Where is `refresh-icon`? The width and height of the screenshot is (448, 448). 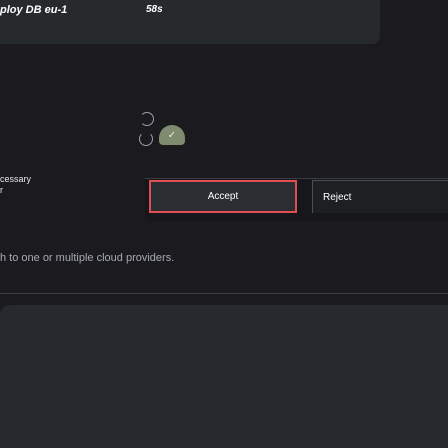
refresh-icon is located at coordinates (146, 139).